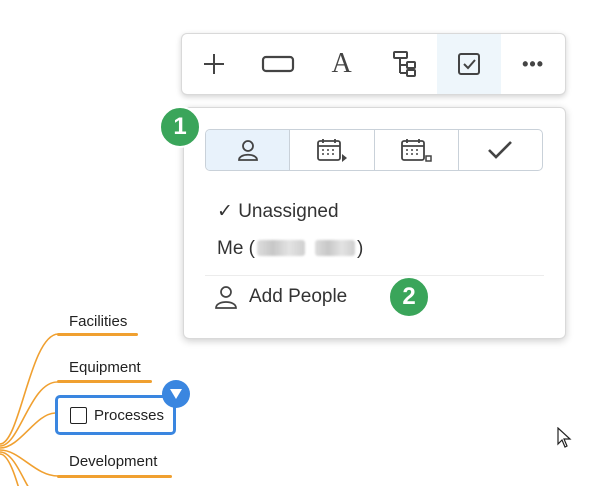 This screenshot has width=600, height=486. I want to click on tab-start-date, so click(332, 150).